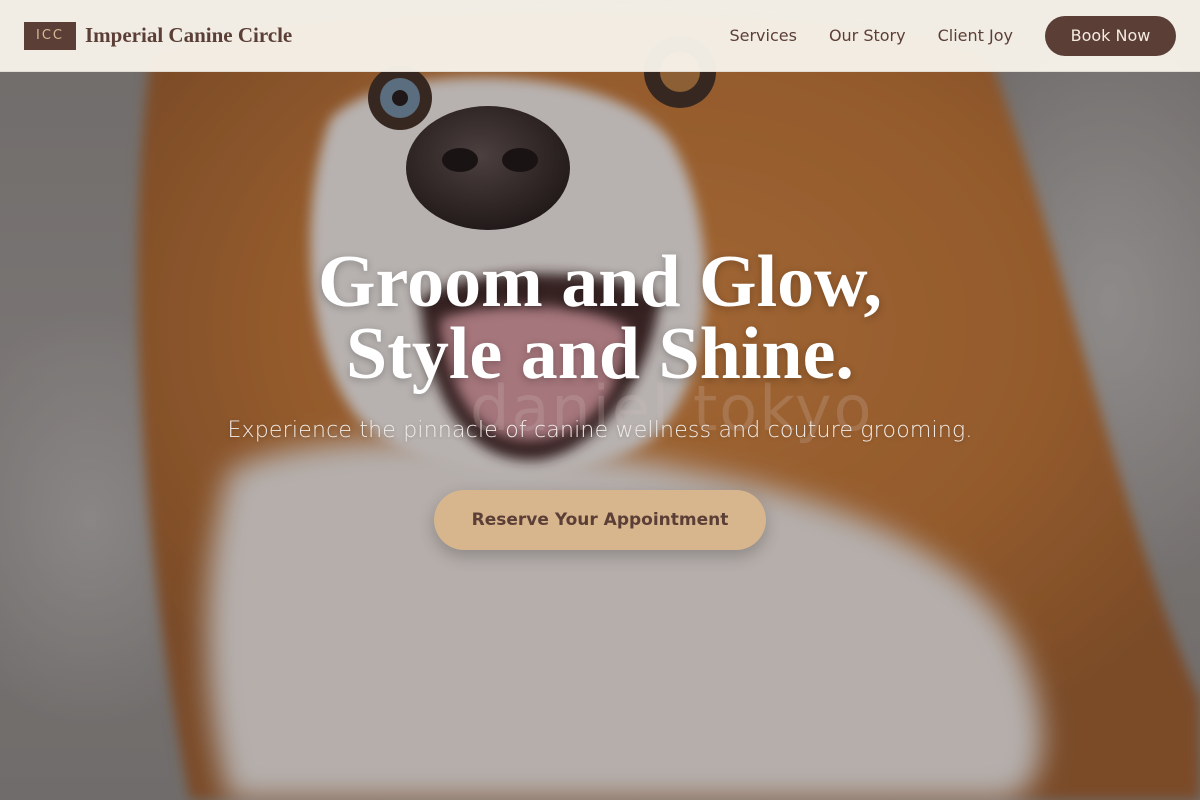 The width and height of the screenshot is (1200, 800). I want to click on brand-logo: ICC, so click(50, 35).